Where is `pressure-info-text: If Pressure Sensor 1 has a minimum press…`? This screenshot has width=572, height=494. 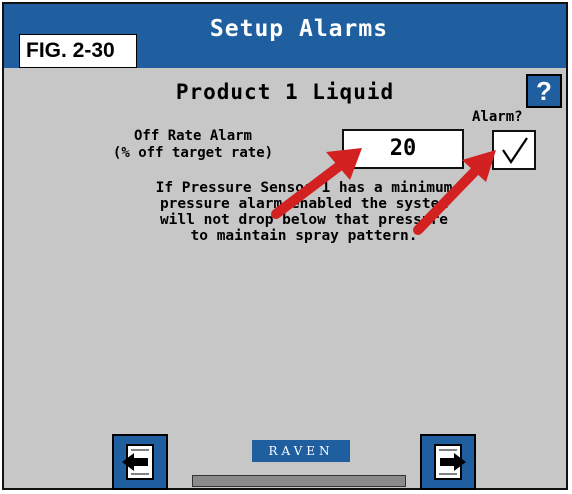 pressure-info-text: If Pressure Sensor 1 has a minimum press… is located at coordinates (304, 212).